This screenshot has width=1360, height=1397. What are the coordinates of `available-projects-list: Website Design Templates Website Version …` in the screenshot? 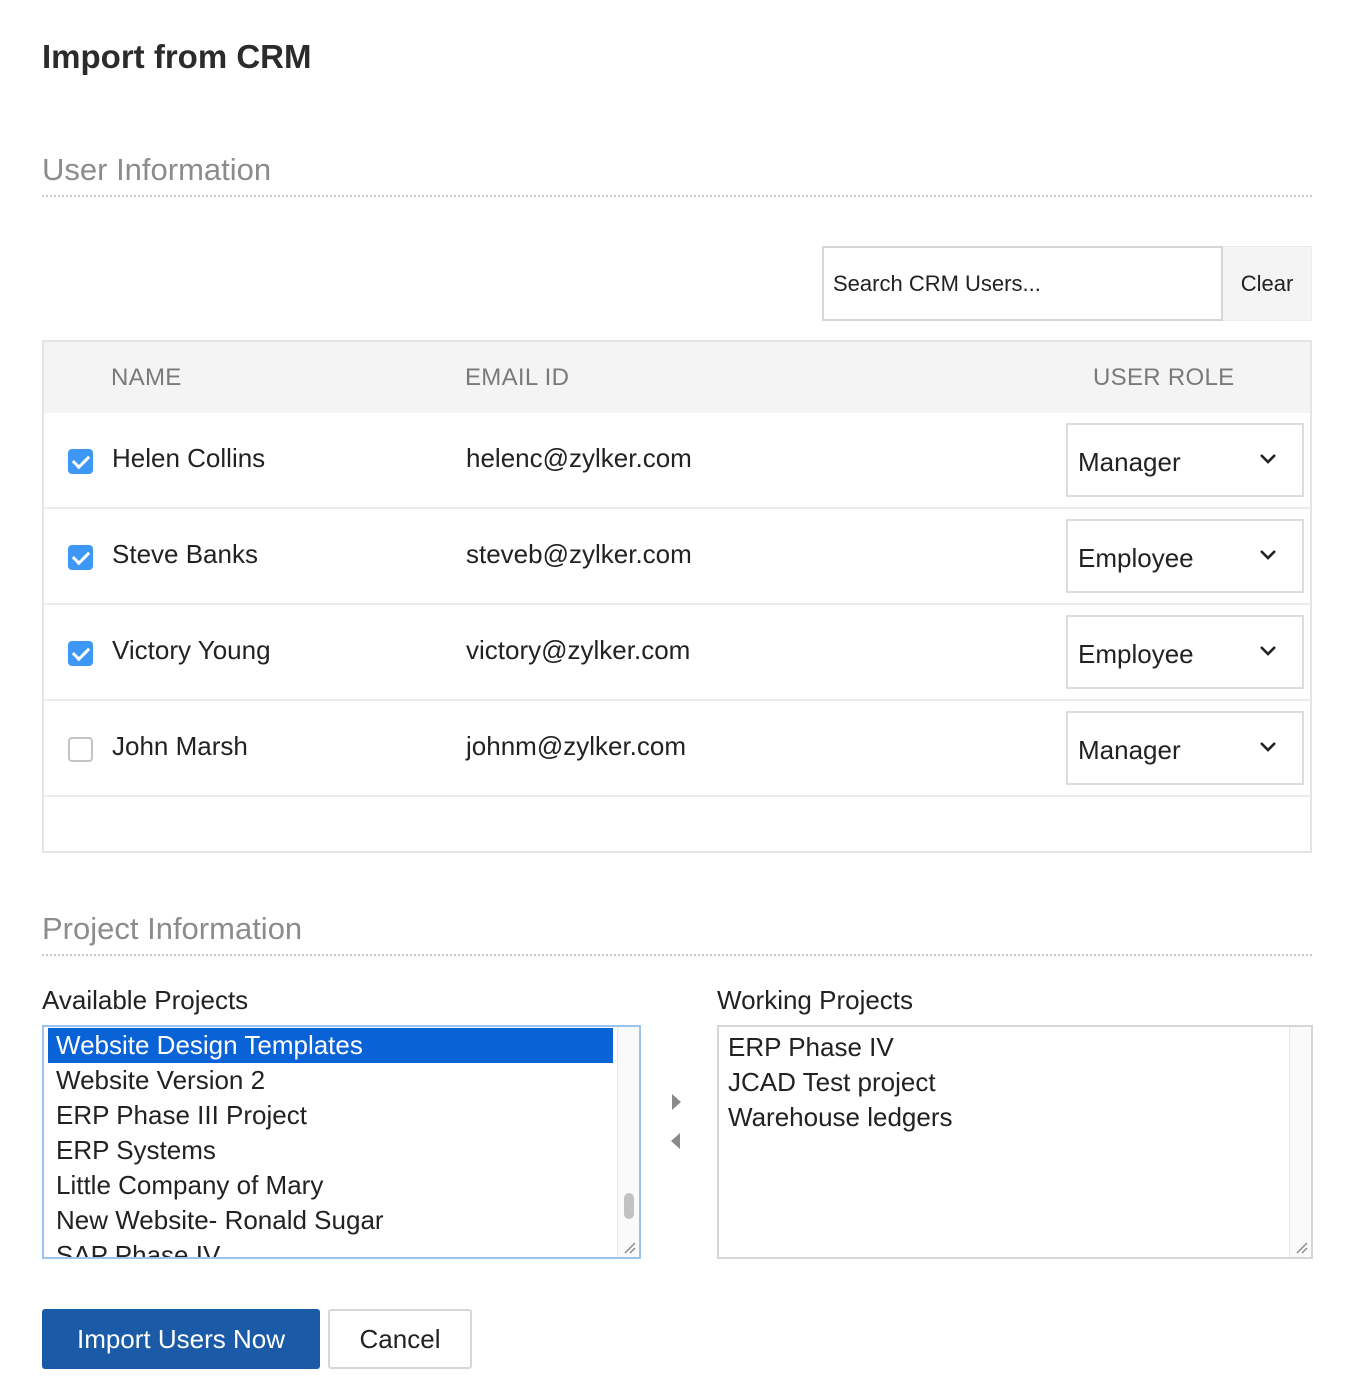 It's located at (341, 1142).